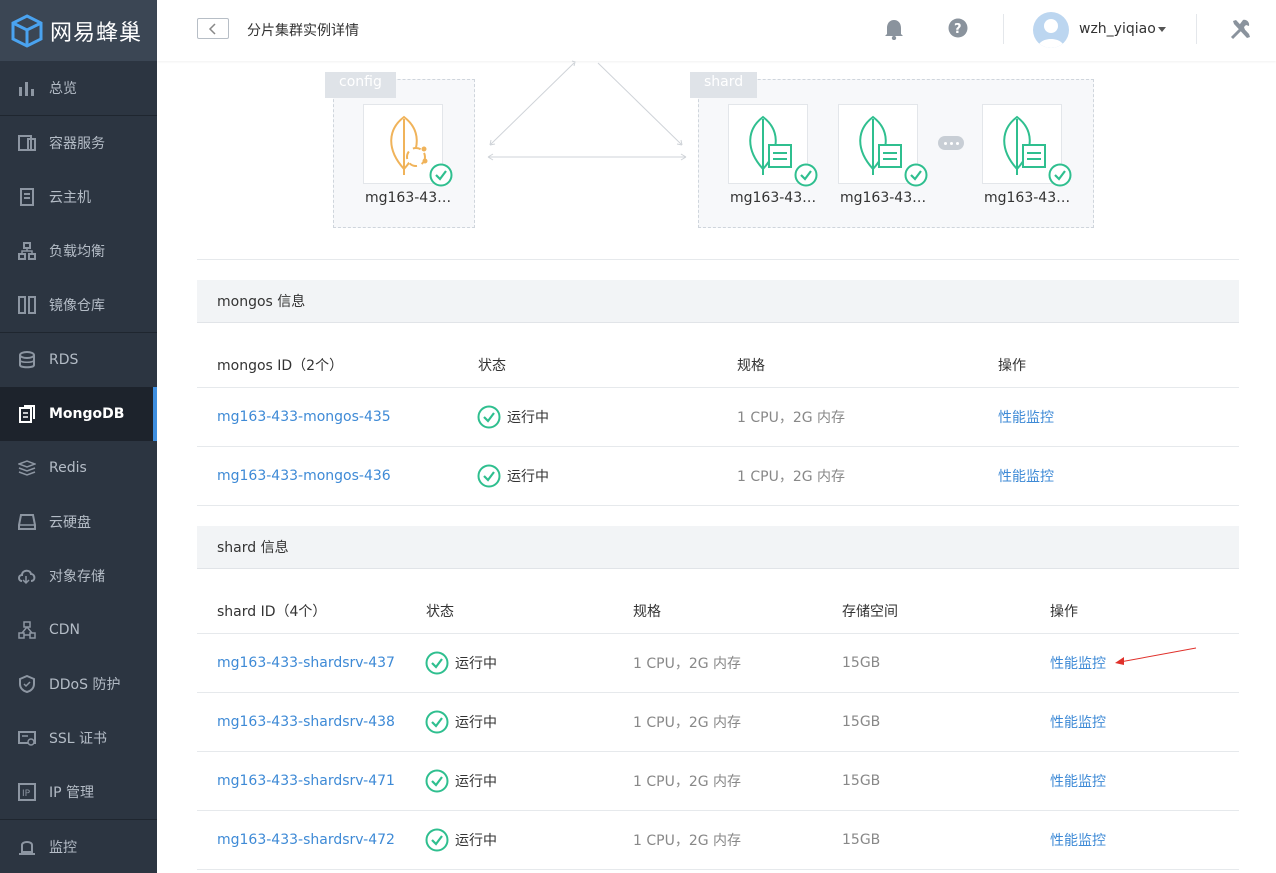 The height and width of the screenshot is (873, 1276). Describe the element at coordinates (306, 840) in the screenshot. I see `instance-id-link: mg163-433-shardsrv-472` at that location.